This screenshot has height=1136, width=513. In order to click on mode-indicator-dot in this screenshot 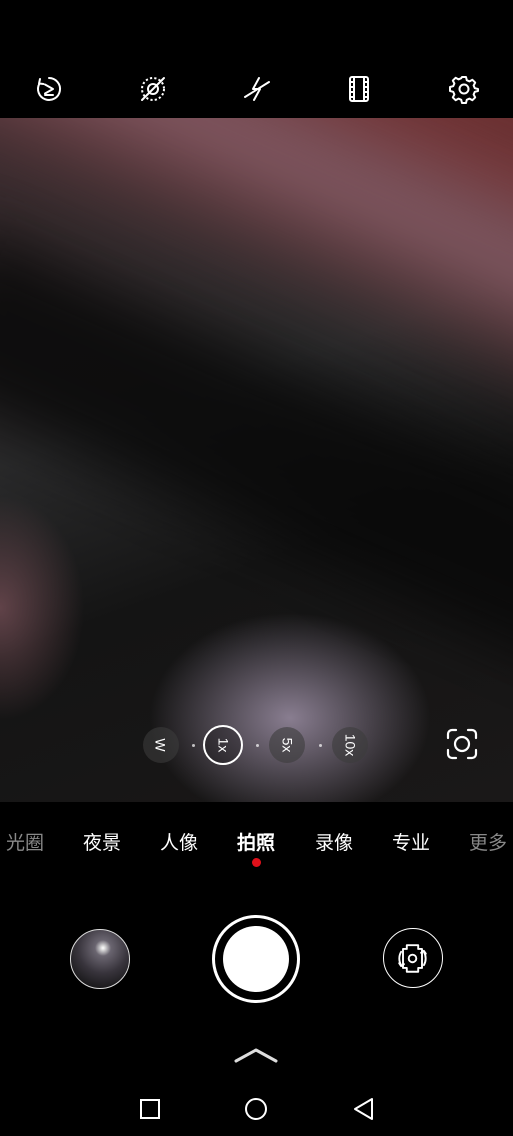, I will do `click(256, 862)`.